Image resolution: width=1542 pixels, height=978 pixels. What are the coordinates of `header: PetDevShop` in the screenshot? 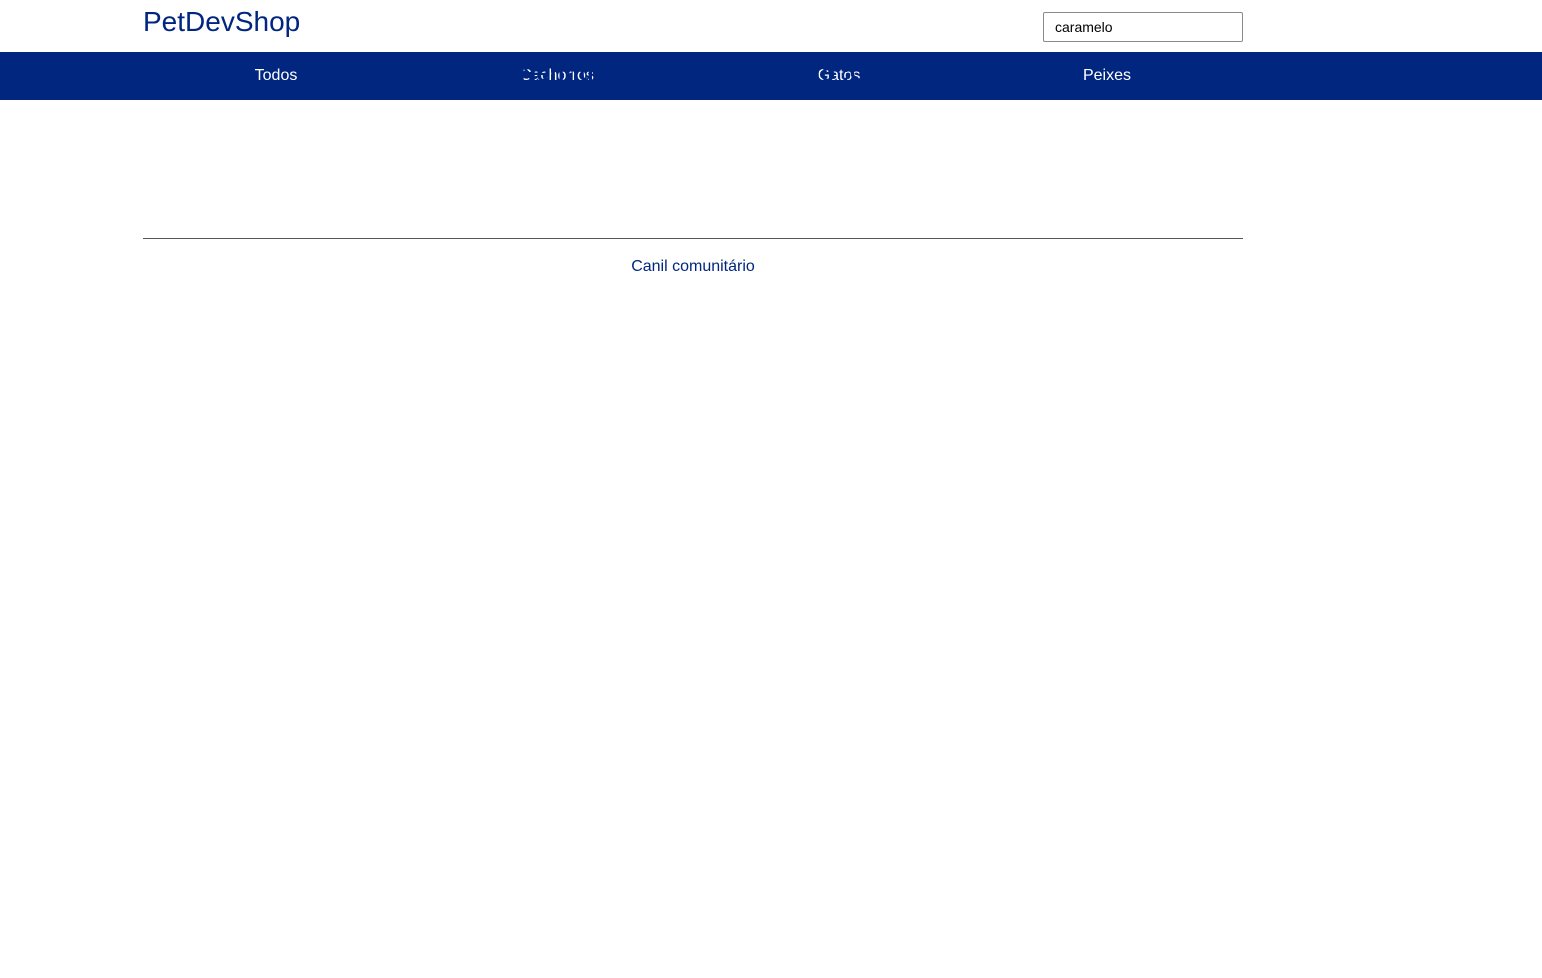 It's located at (771, 26).